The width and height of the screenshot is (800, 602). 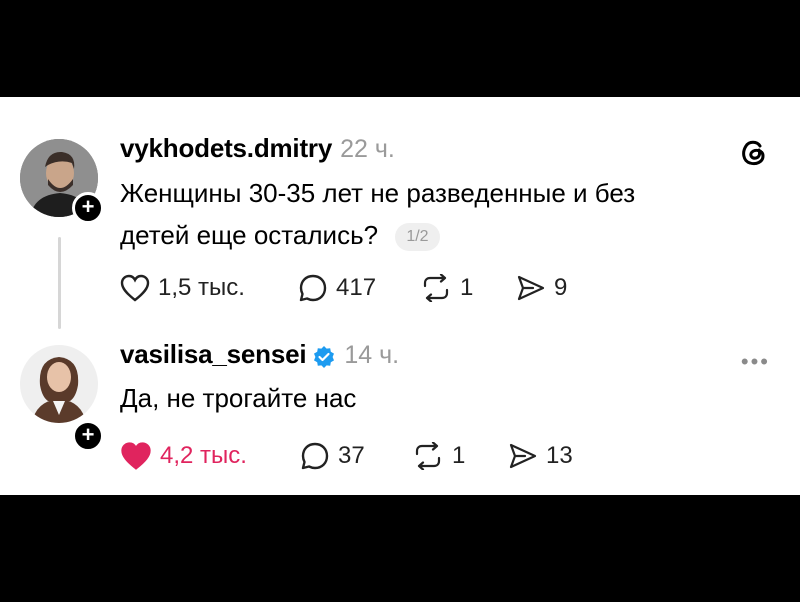 What do you see at coordinates (356, 287) in the screenshot?
I see `comment-count: 417` at bounding box center [356, 287].